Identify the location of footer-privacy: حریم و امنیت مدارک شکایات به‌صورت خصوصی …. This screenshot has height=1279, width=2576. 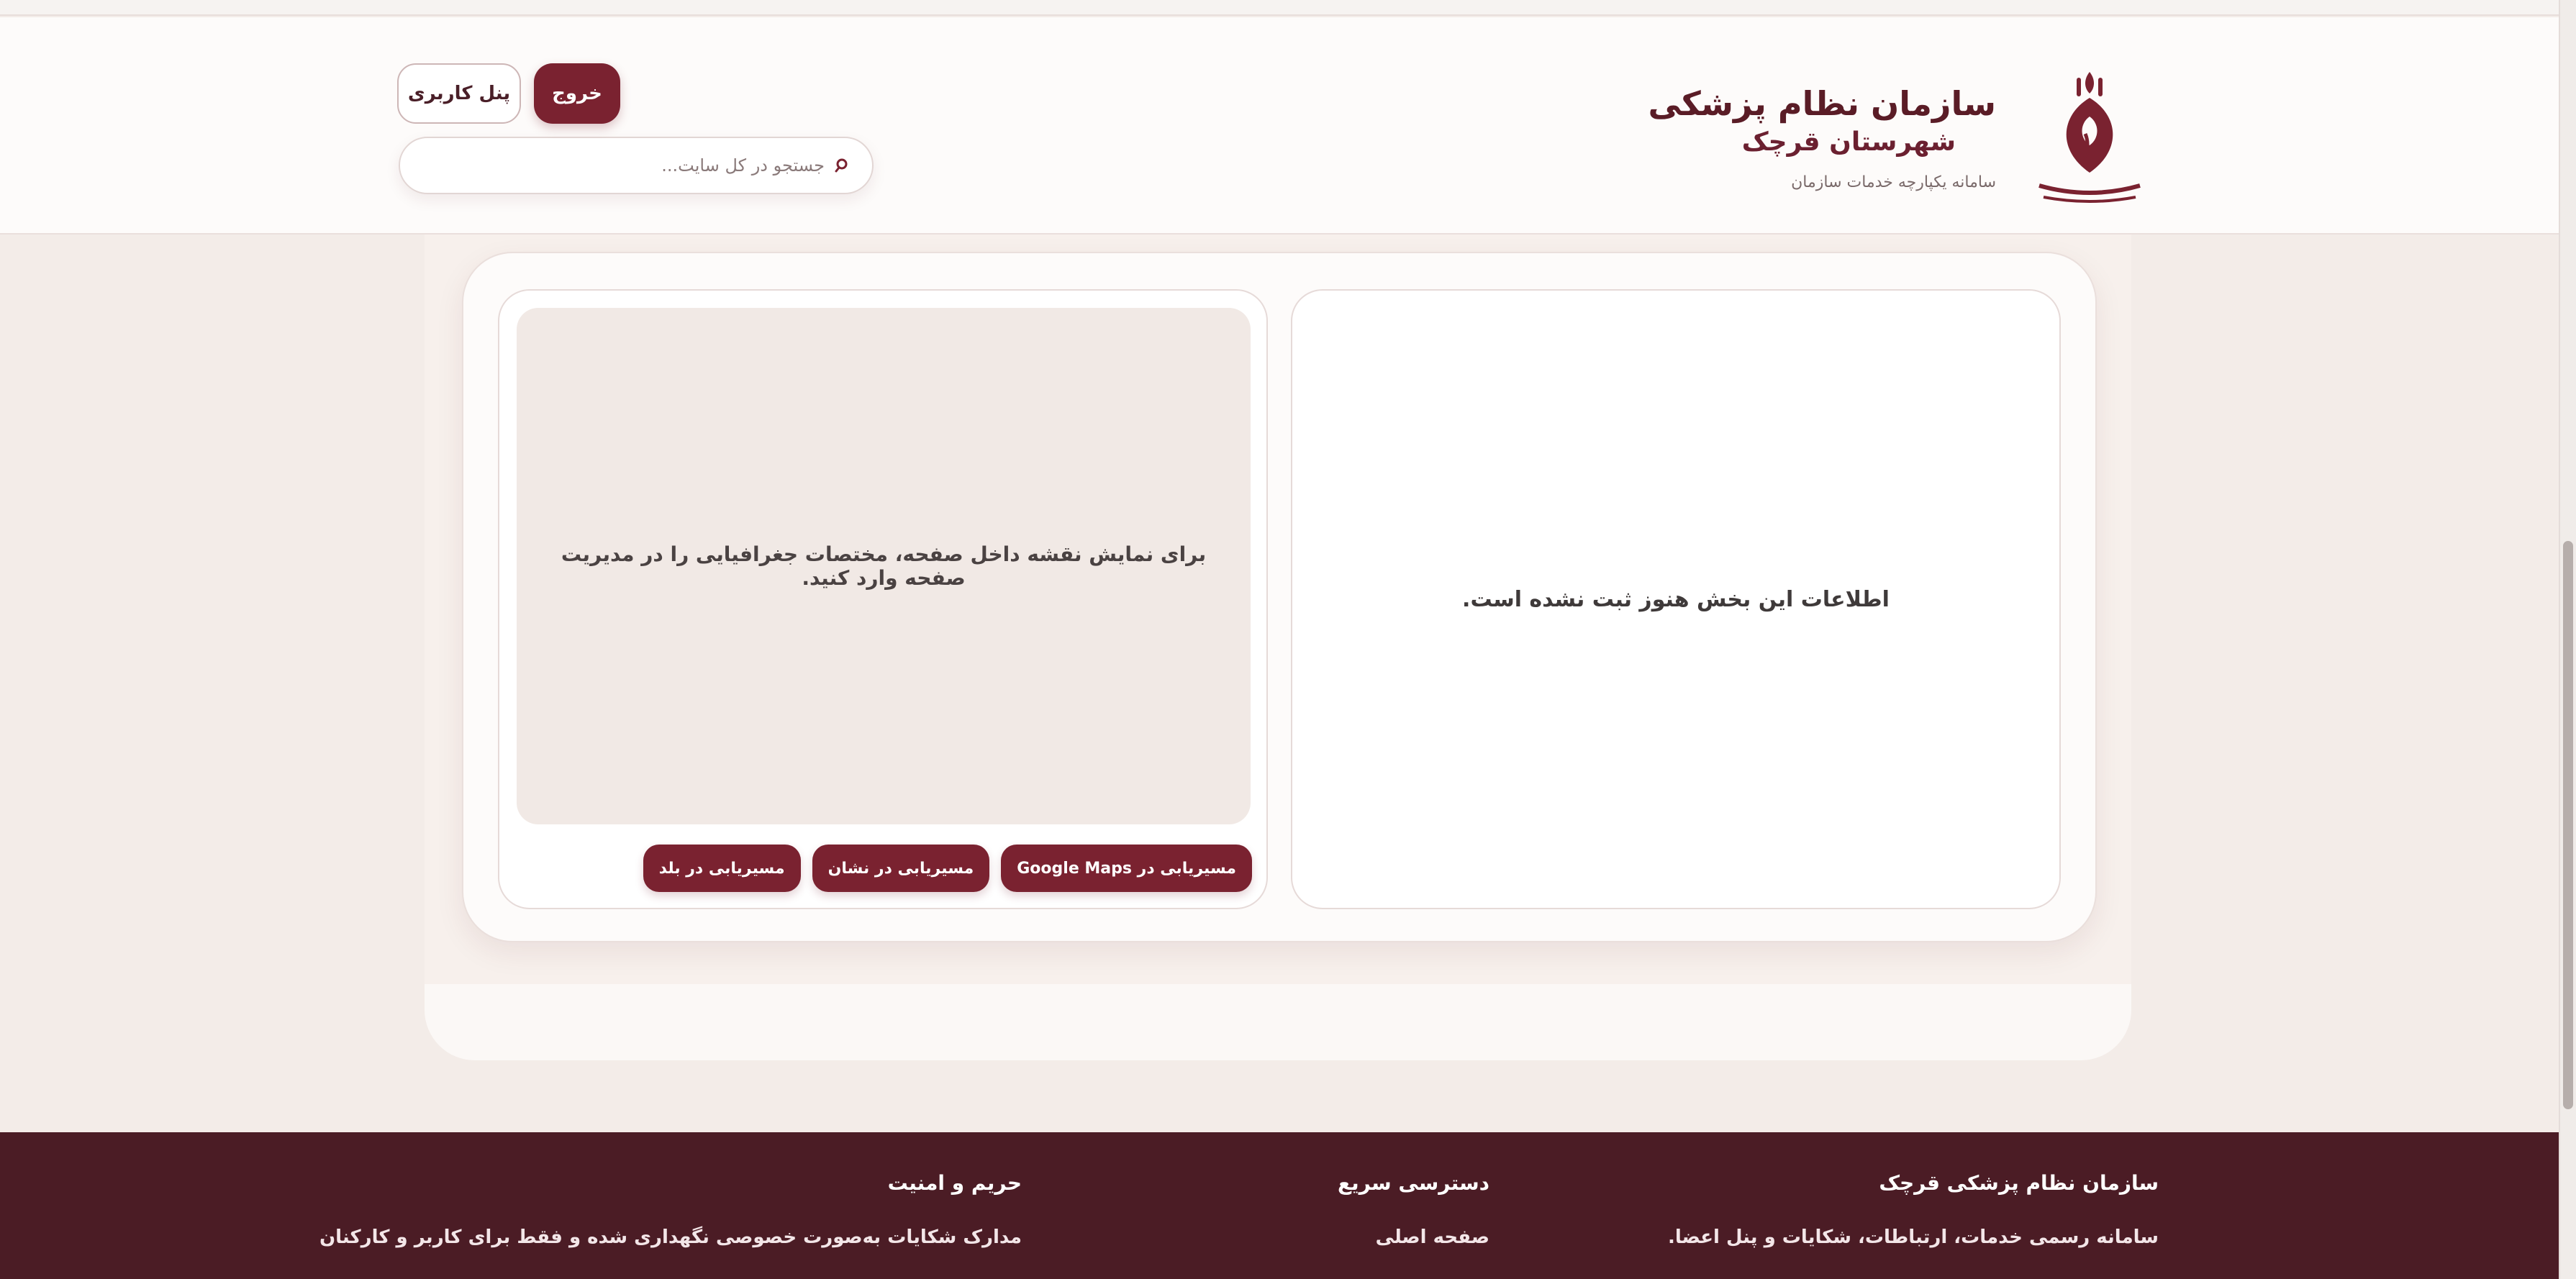
(670, 1209).